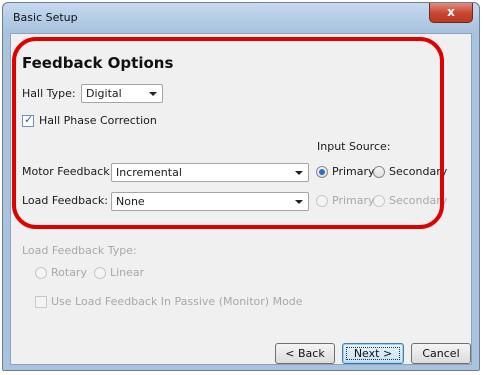 This screenshot has width=484, height=375. I want to click on hall-type-dropdown: Digital, so click(122, 93).